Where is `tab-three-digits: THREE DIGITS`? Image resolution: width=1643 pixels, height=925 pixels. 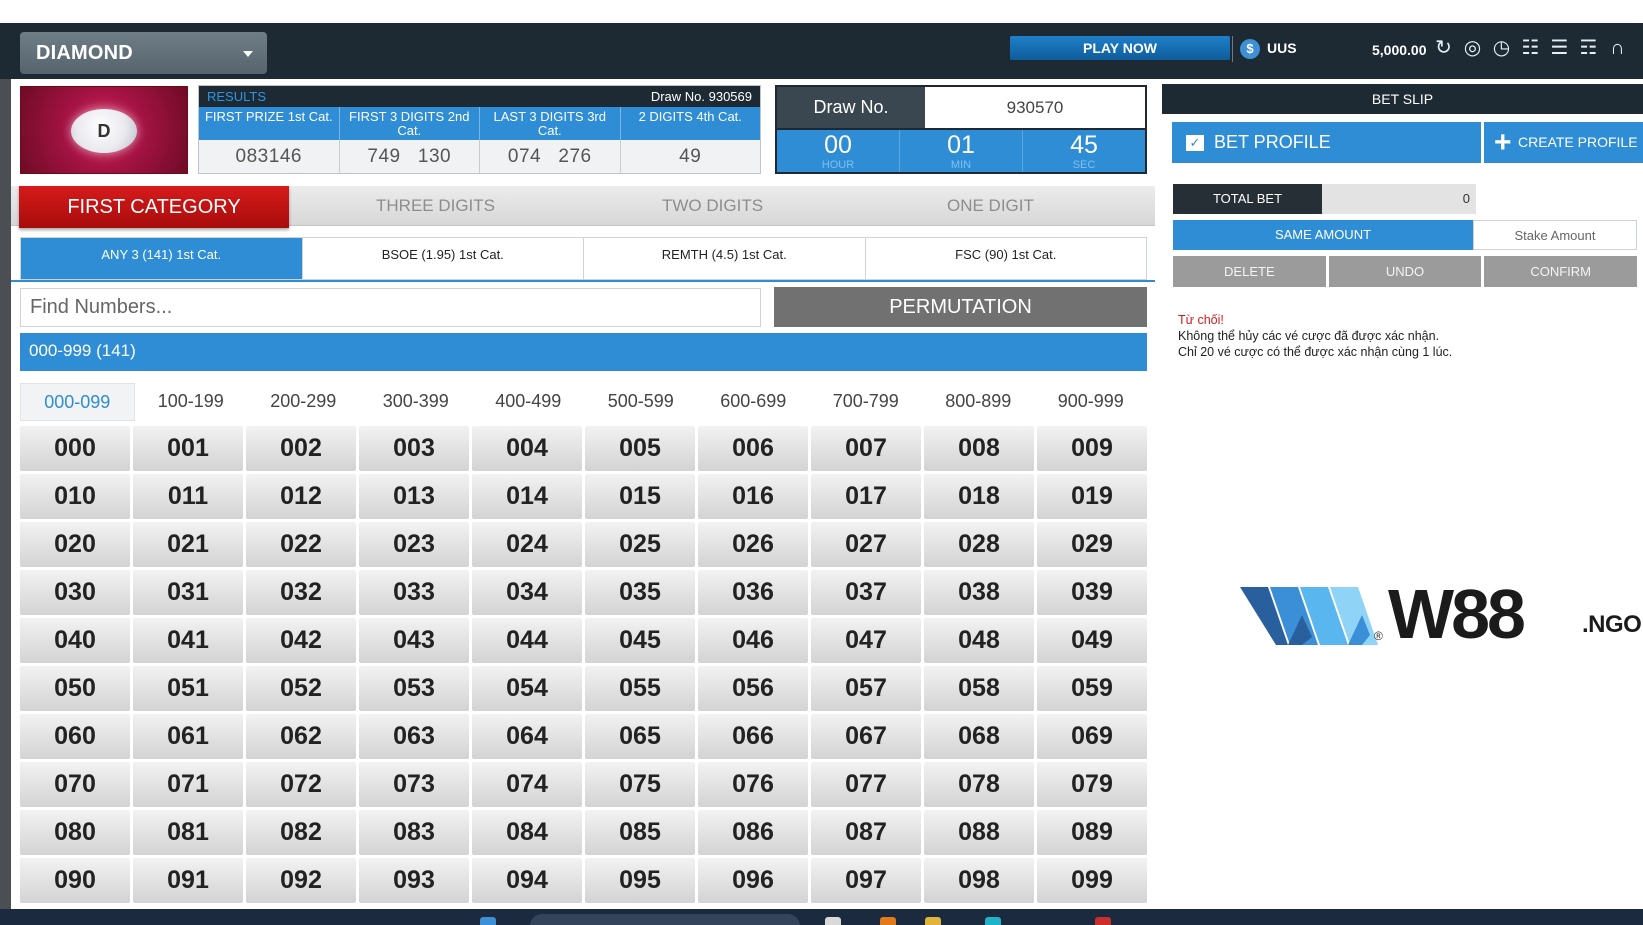 tab-three-digits: THREE DIGITS is located at coordinates (435, 206).